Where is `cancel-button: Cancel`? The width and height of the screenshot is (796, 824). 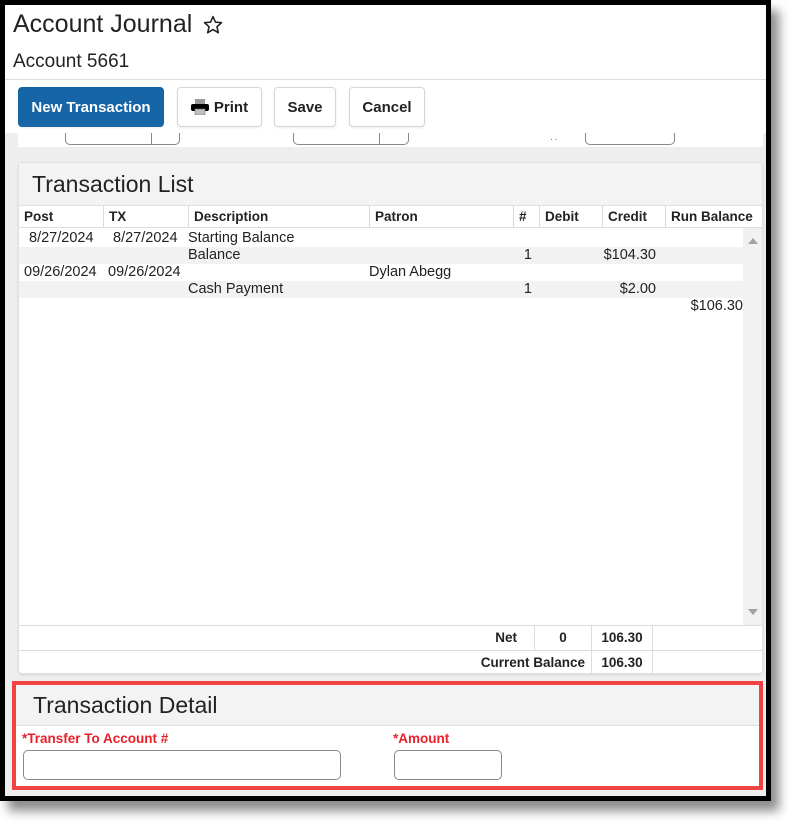 cancel-button: Cancel is located at coordinates (387, 107).